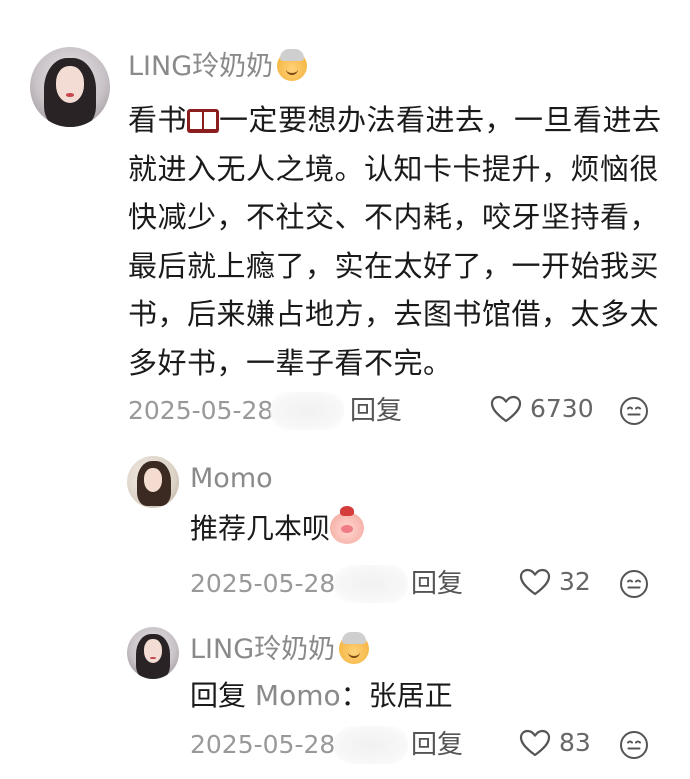 Image resolution: width=690 pixels, height=779 pixels. What do you see at coordinates (562, 408) in the screenshot?
I see `like-count: 6730` at bounding box center [562, 408].